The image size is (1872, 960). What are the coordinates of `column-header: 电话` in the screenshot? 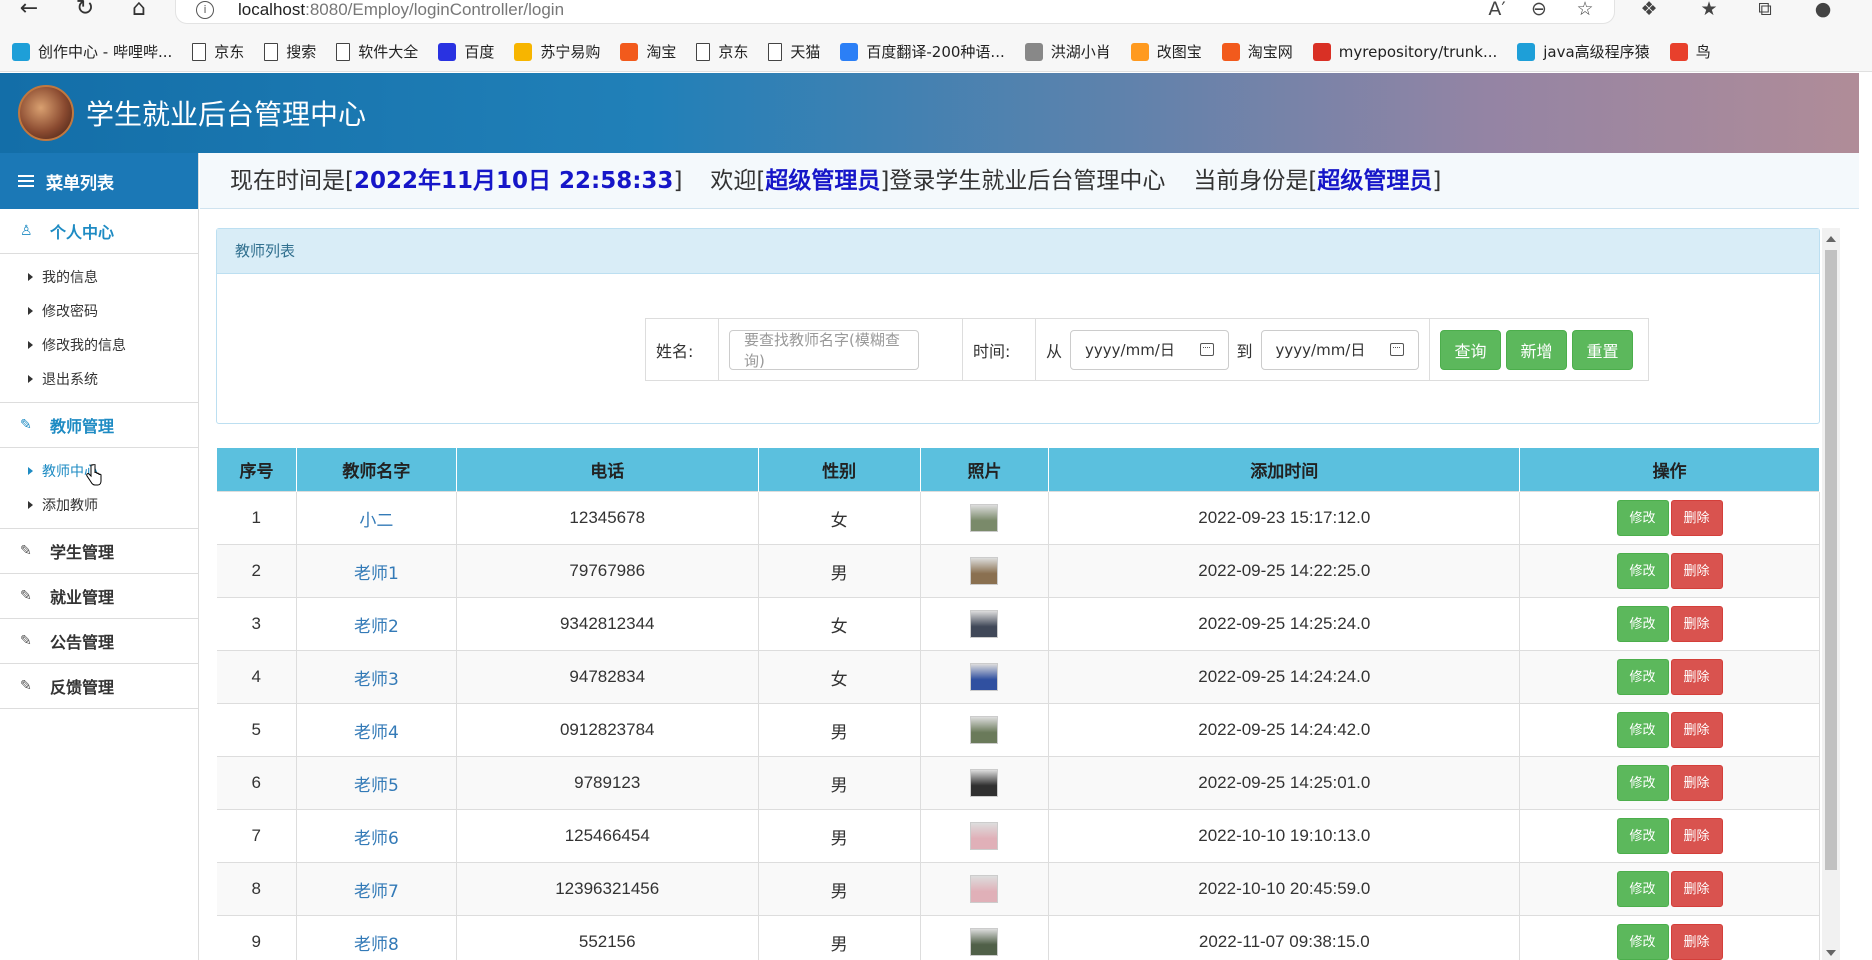 It's located at (607, 469).